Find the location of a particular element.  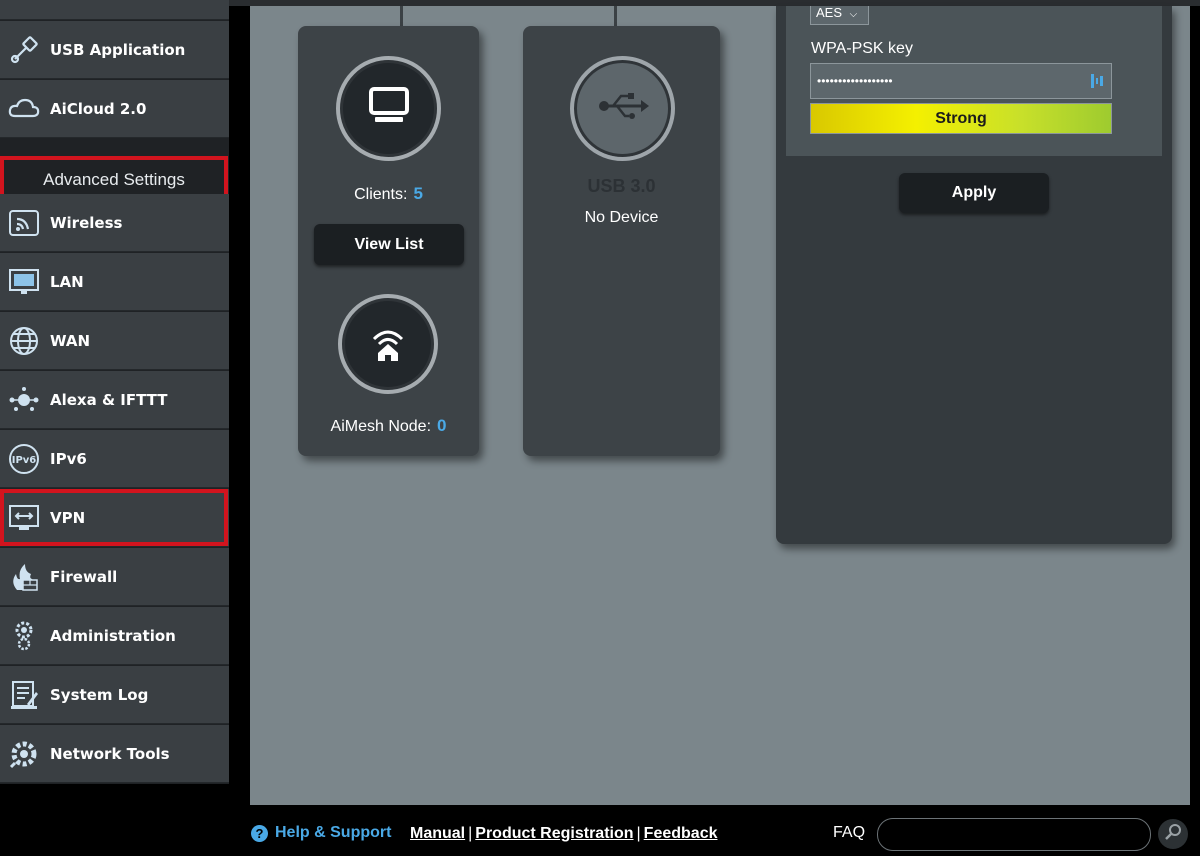

sidebar-item-alexa-ifttt: Alexa & IFTTT is located at coordinates (114, 400).